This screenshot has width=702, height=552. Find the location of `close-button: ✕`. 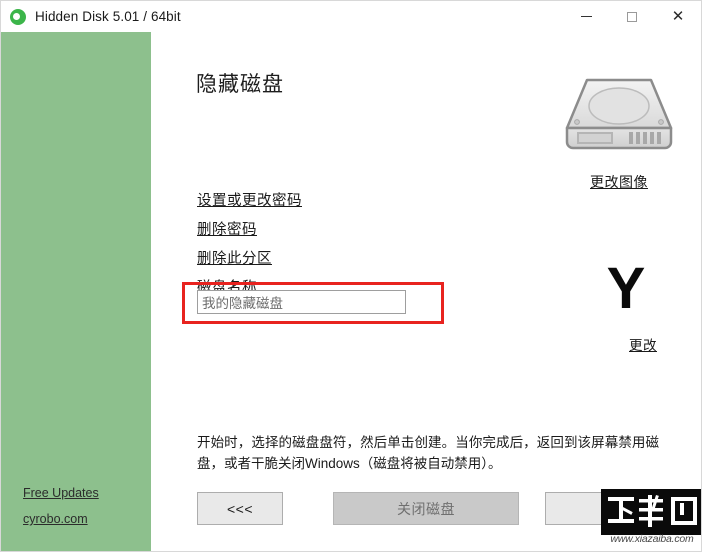

close-button: ✕ is located at coordinates (678, 16).